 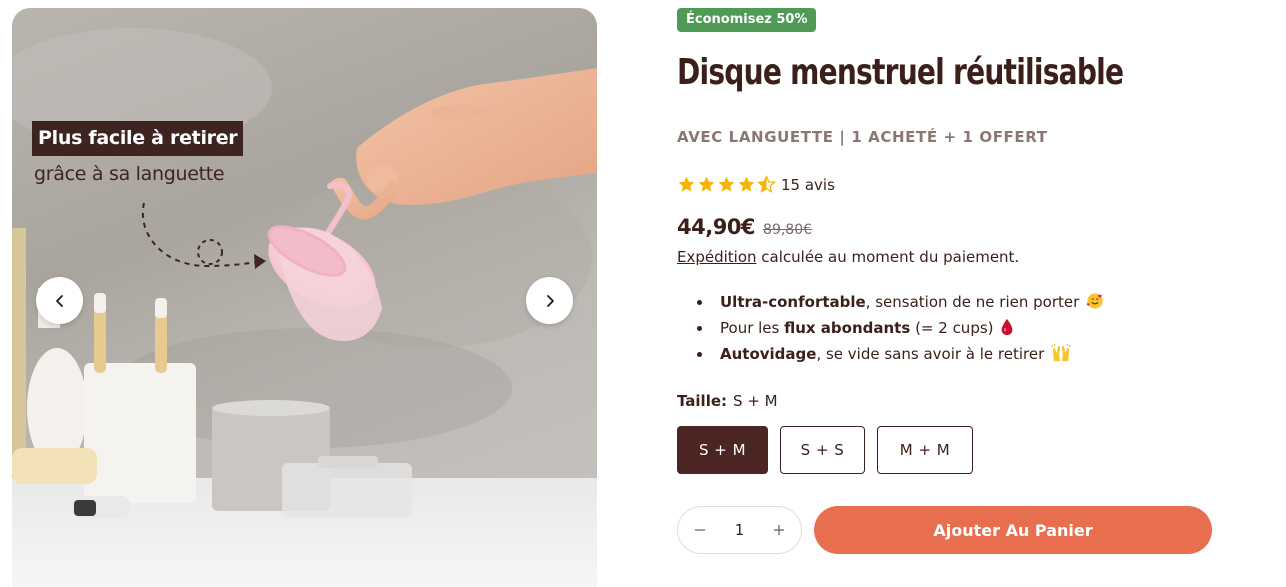 I want to click on quantity-stepper, so click(x=739, y=530).